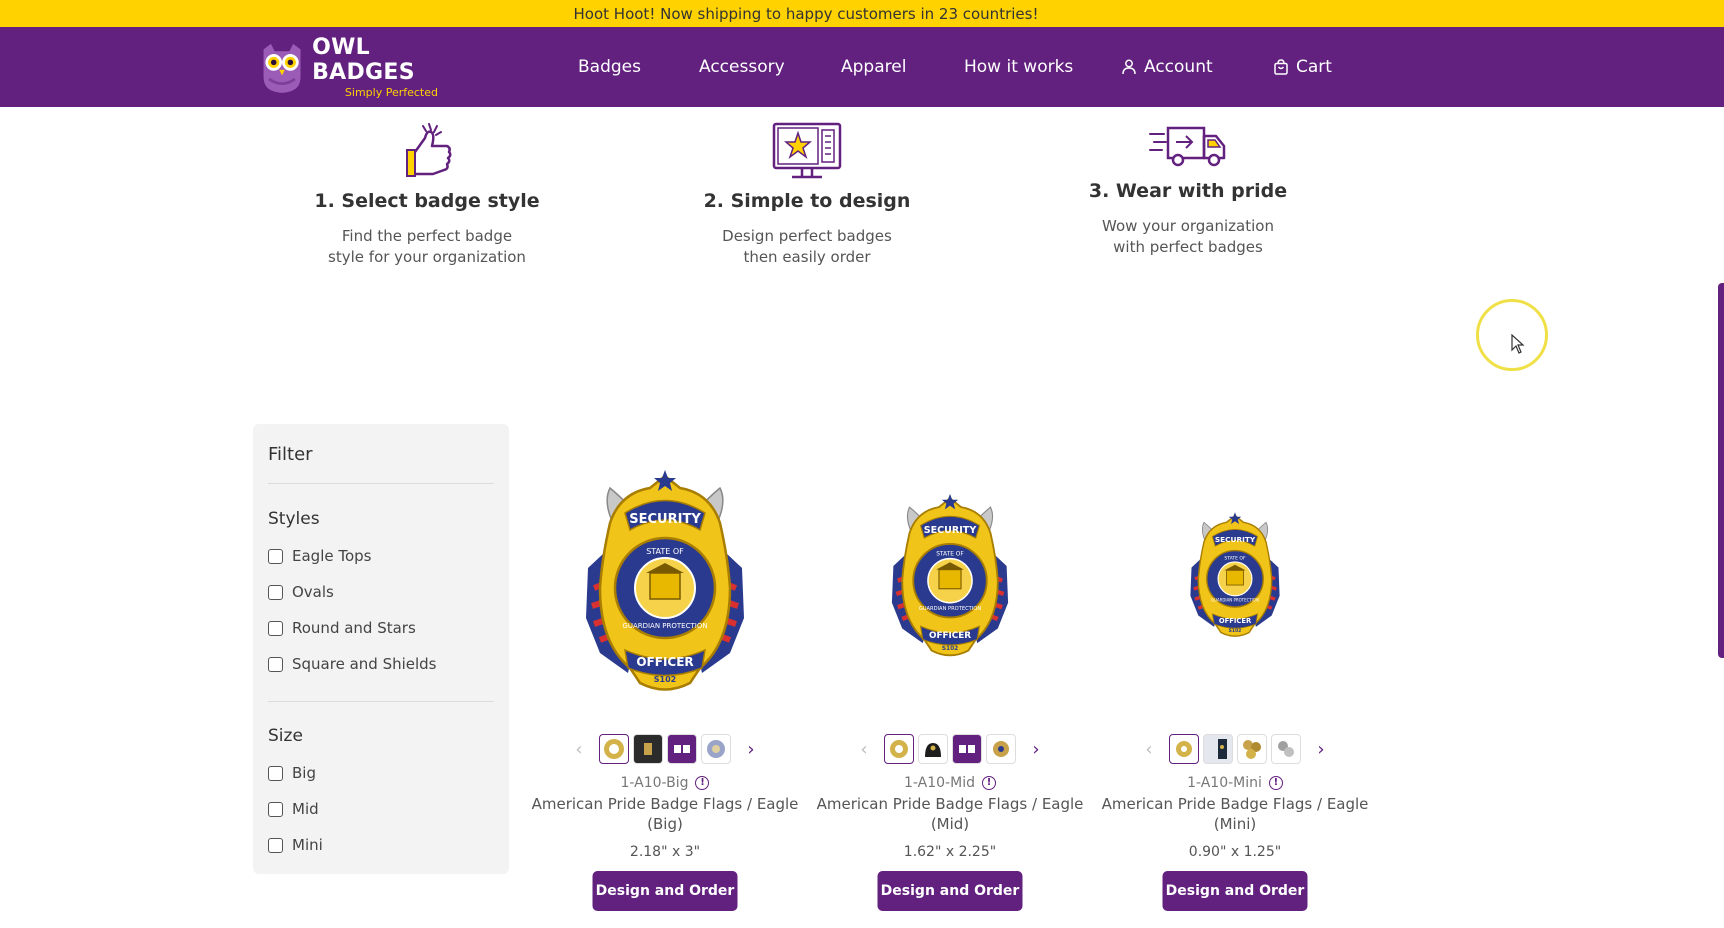 This screenshot has width=1724, height=928. Describe the element at coordinates (305, 809) in the screenshot. I see `filter-option-label: Mid` at that location.